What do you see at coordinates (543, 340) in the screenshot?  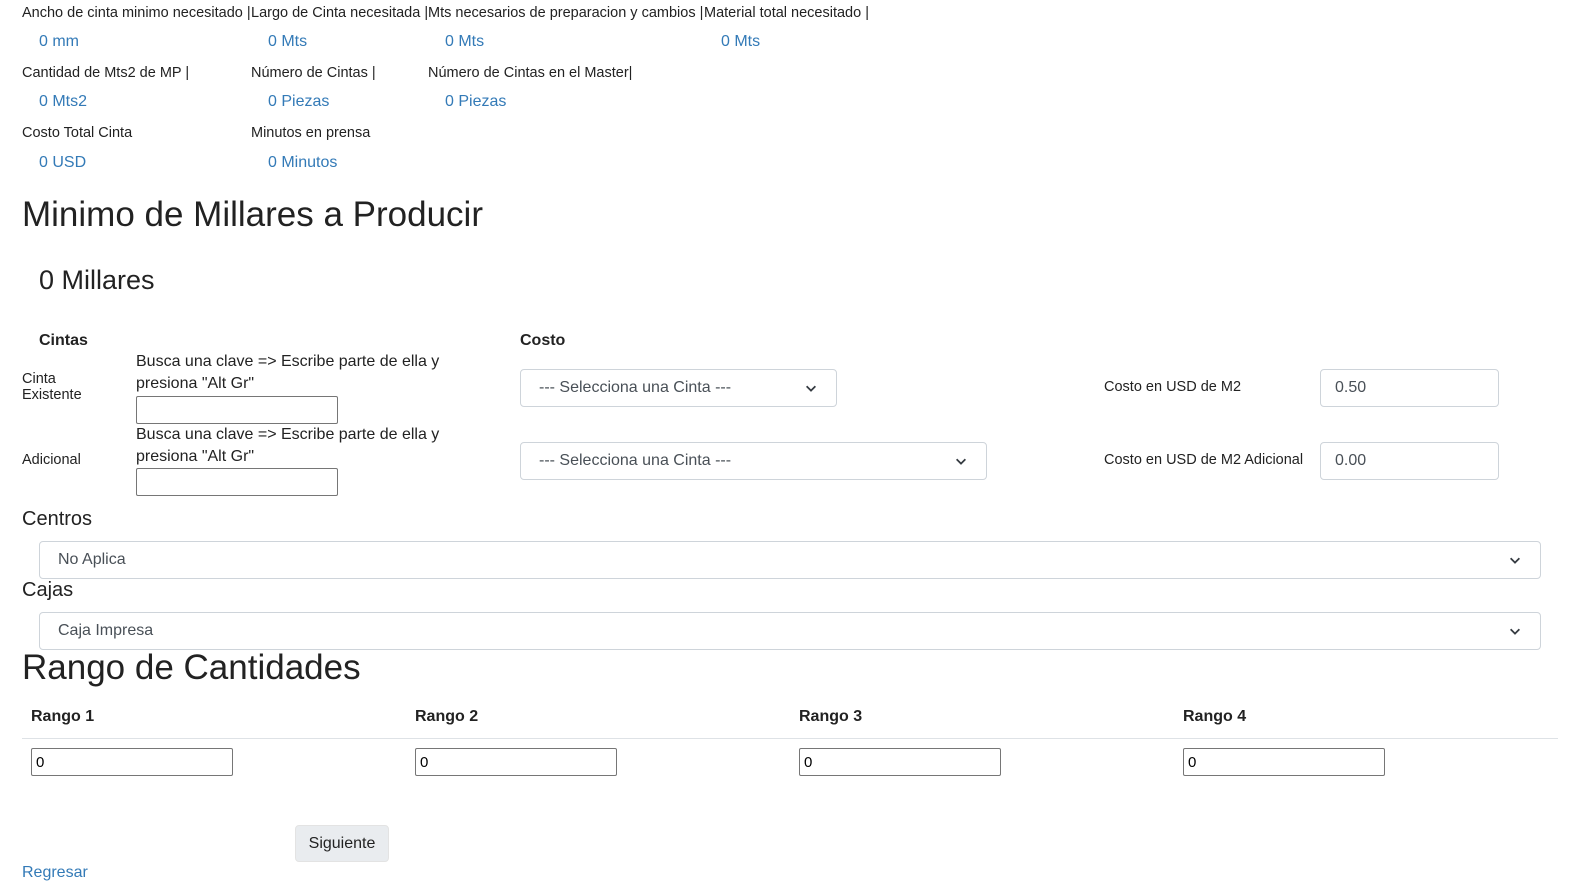 I see `costo-header: Costo` at bounding box center [543, 340].